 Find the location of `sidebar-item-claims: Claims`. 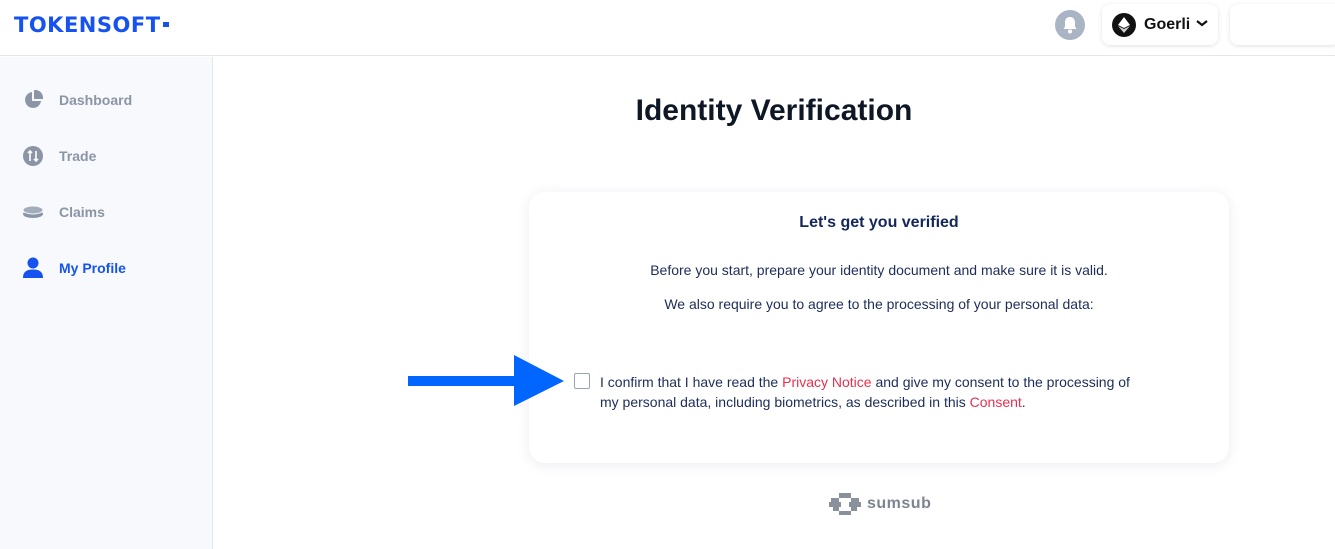

sidebar-item-claims: Claims is located at coordinates (63, 212).